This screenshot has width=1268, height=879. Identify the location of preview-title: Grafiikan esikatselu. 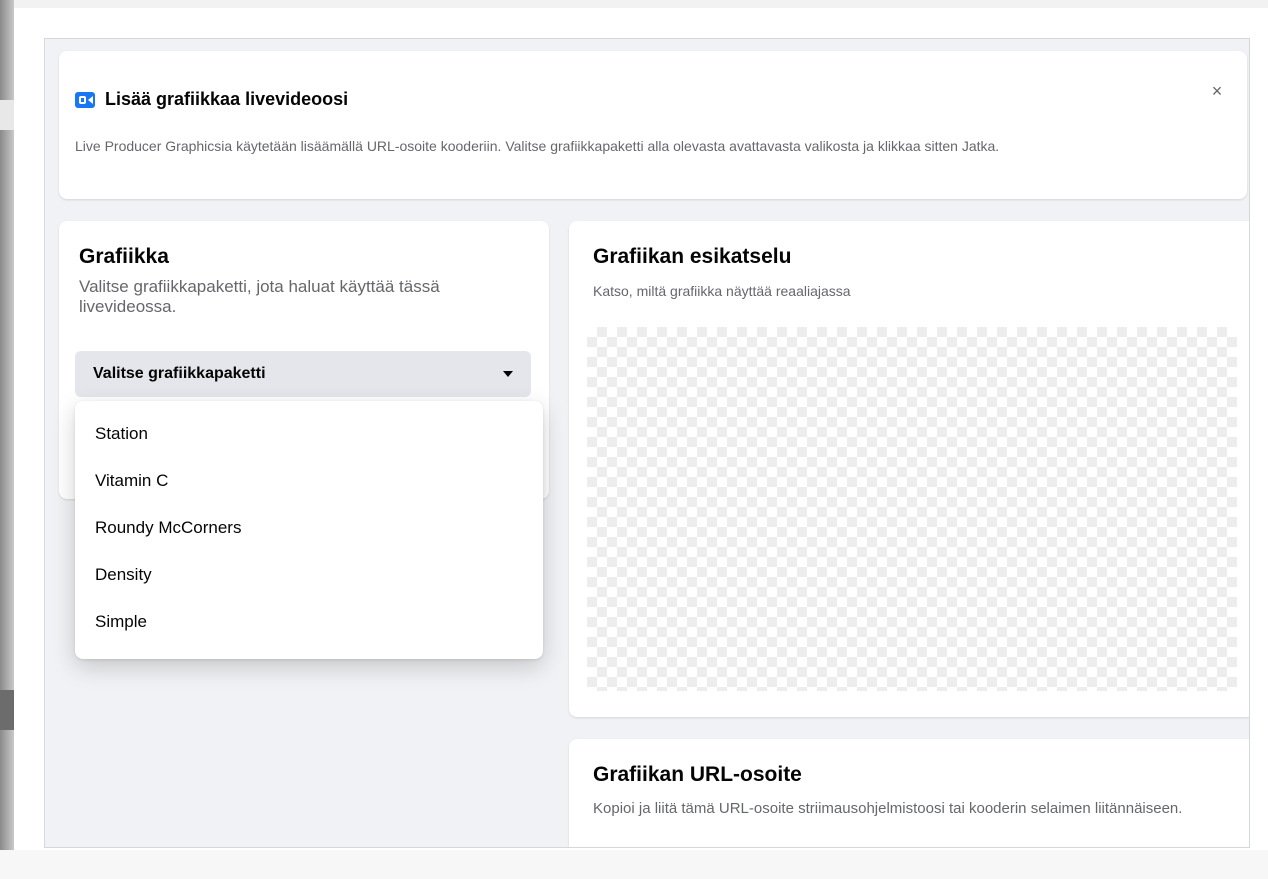
(692, 256).